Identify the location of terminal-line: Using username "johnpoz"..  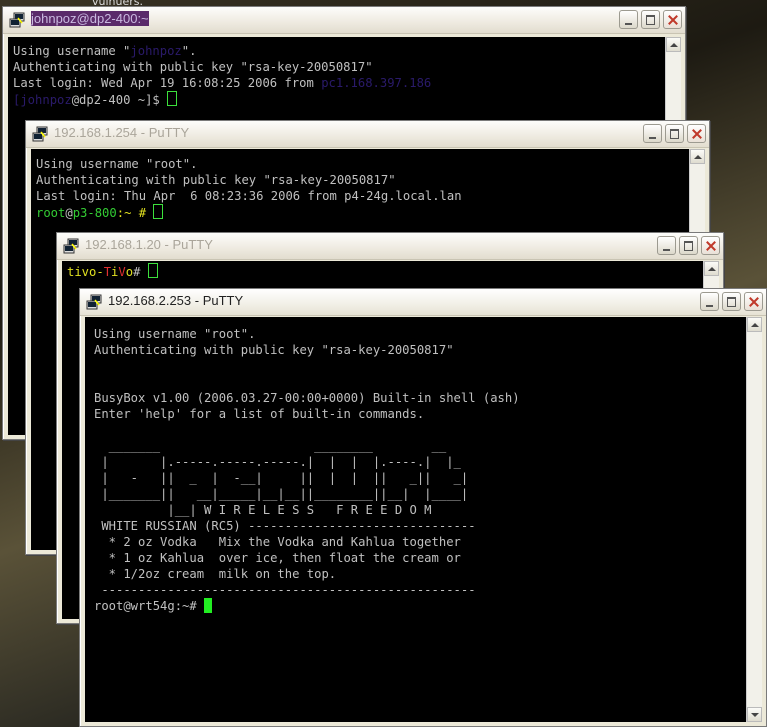
(105, 51).